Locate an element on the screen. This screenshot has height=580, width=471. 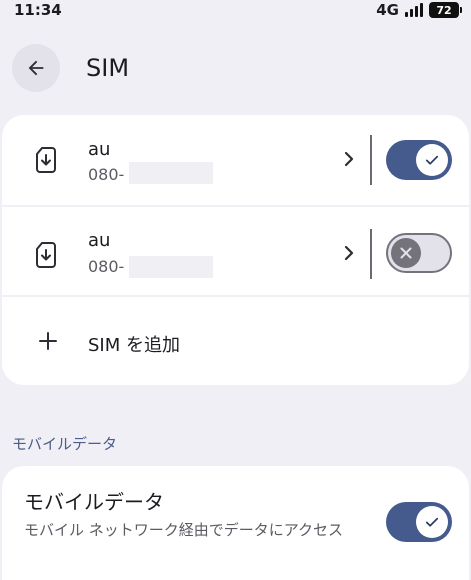
section-header-mobile-data: モバイルデータ is located at coordinates (65, 444).